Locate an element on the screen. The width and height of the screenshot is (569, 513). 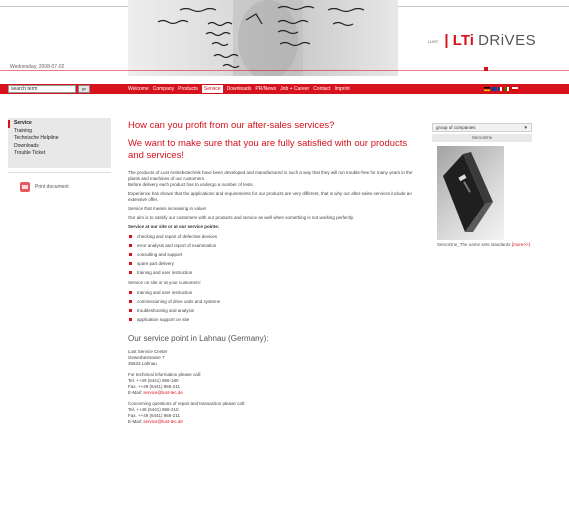
sidebar-item-technische-helpline: Technische Helpline is located at coordinates (36, 139).